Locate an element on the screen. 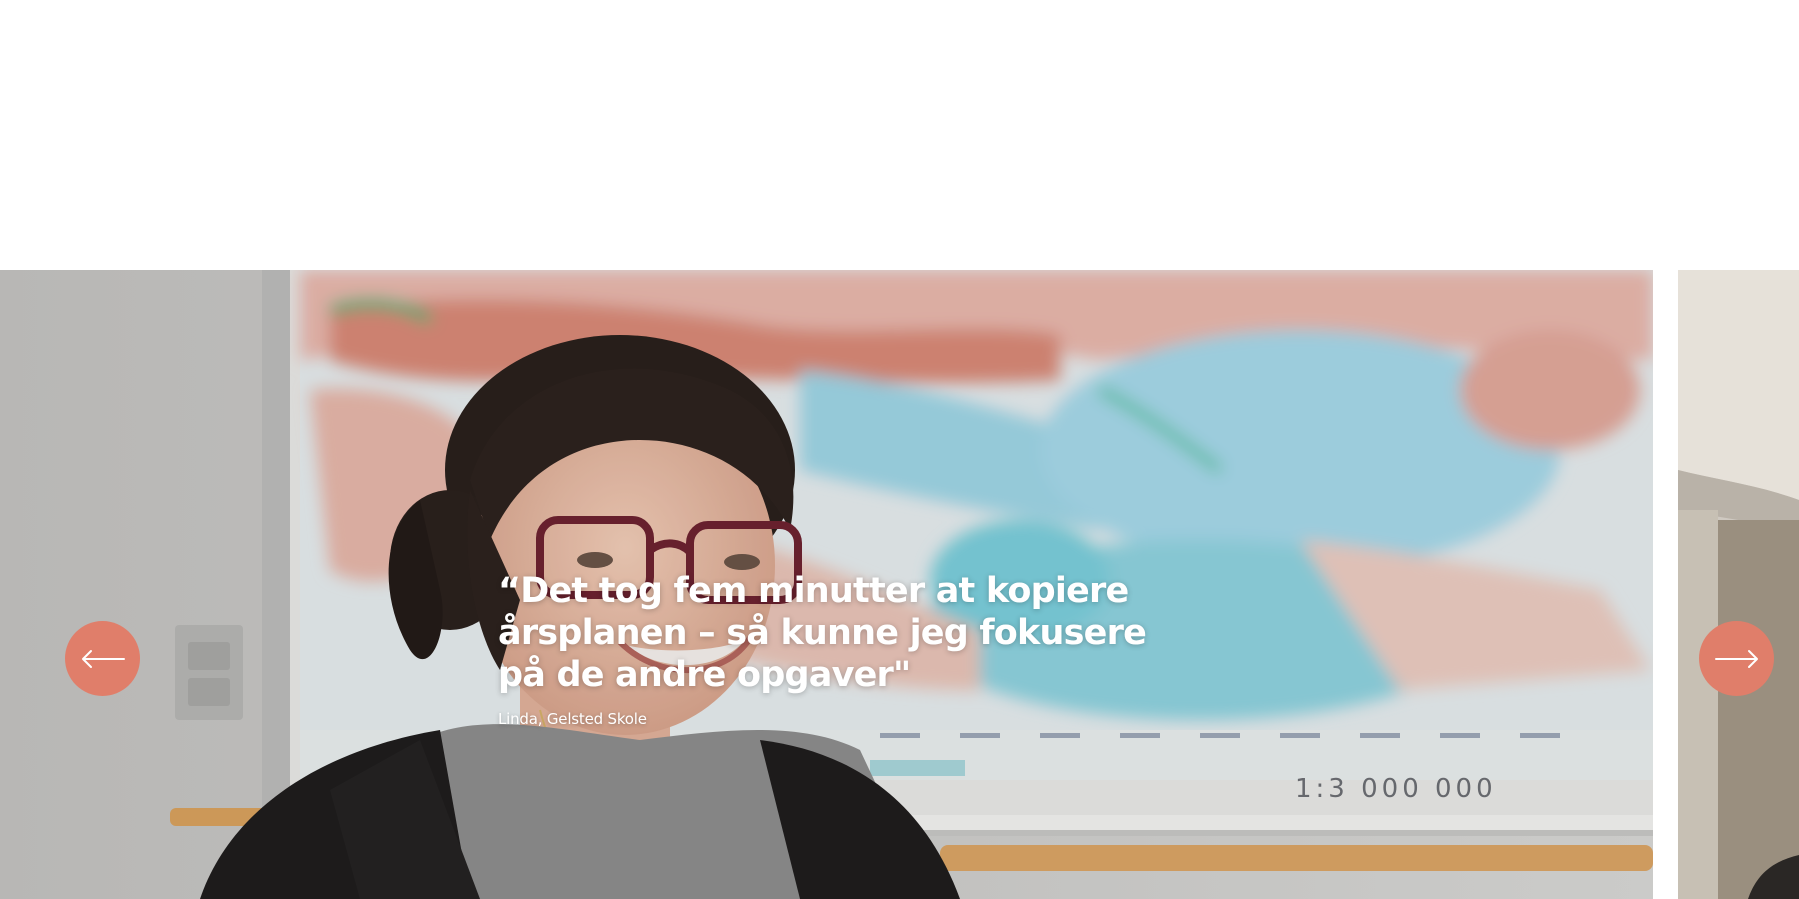 The image size is (1799, 899). arrow-left-icon is located at coordinates (103, 658).